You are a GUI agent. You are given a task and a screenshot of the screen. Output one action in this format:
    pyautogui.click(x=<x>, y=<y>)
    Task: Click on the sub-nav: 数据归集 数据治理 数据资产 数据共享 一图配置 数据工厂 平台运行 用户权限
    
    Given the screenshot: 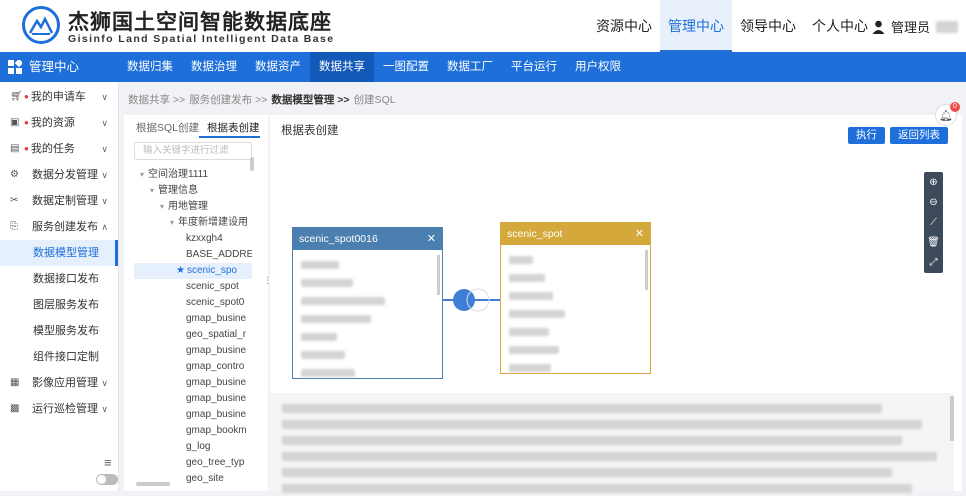 What is the action you would take?
    pyautogui.click(x=374, y=67)
    